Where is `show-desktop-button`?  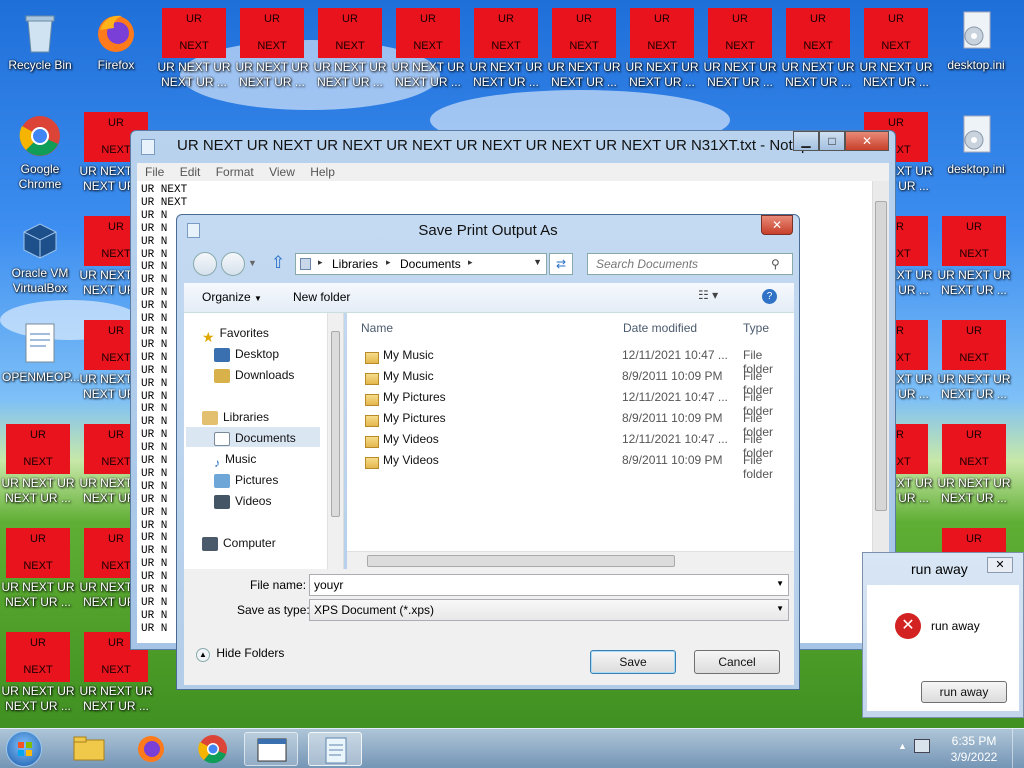
show-desktop-button is located at coordinates (1018, 748).